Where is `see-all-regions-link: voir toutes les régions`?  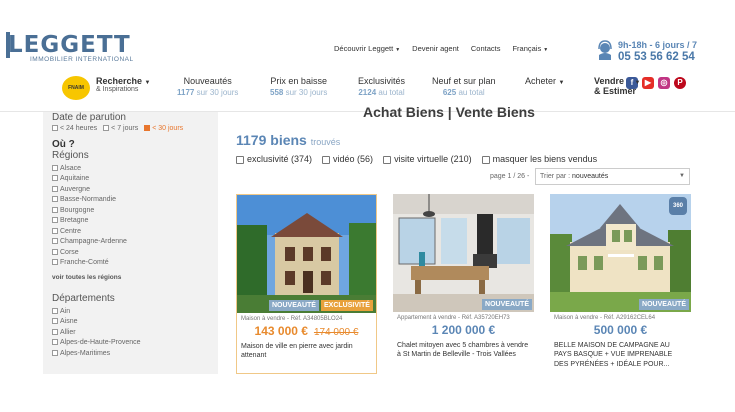 see-all-regions-link: voir toutes les régions is located at coordinates (130, 277).